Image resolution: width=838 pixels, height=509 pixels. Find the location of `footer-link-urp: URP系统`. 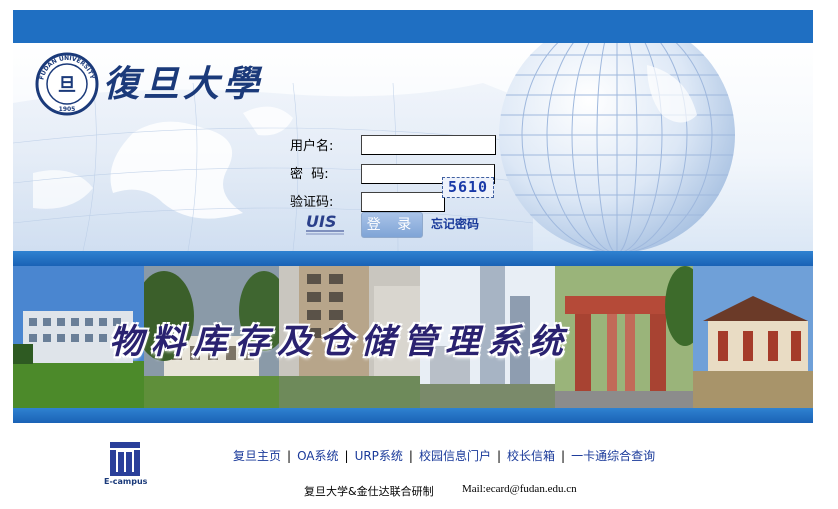

footer-link-urp: URP系统 is located at coordinates (379, 456).